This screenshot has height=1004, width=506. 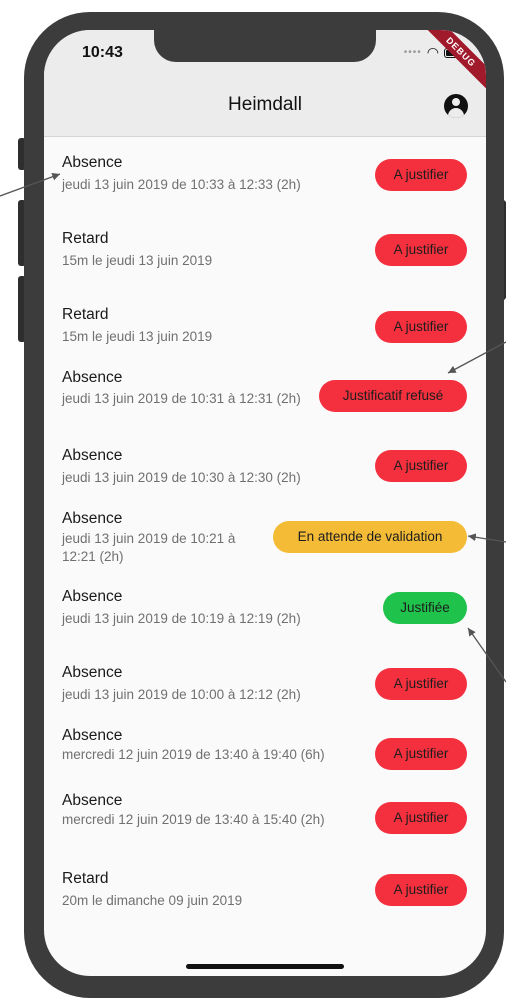 What do you see at coordinates (486, 538) in the screenshot?
I see `annotation-arrow-pending` at bounding box center [486, 538].